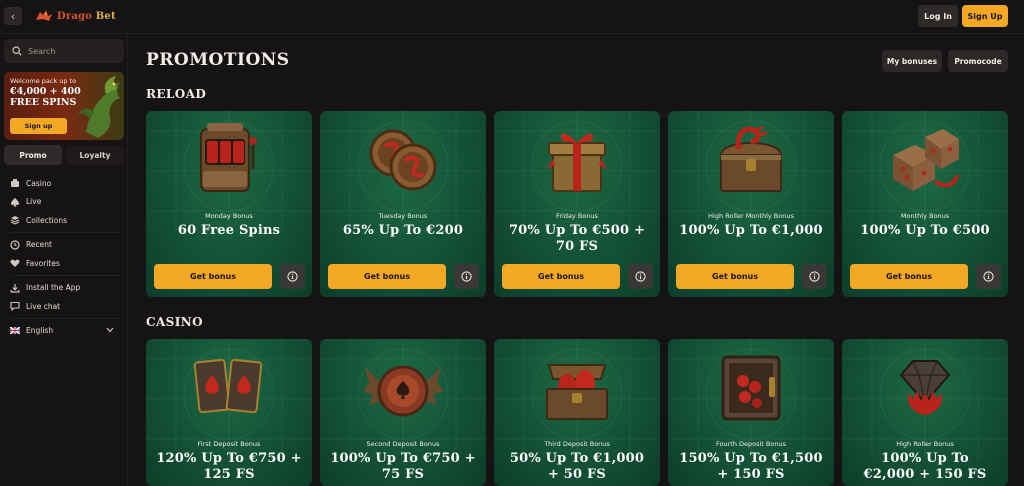 The height and width of the screenshot is (486, 1024). Describe the element at coordinates (15, 331) in the screenshot. I see `uk-flag-icon` at that location.